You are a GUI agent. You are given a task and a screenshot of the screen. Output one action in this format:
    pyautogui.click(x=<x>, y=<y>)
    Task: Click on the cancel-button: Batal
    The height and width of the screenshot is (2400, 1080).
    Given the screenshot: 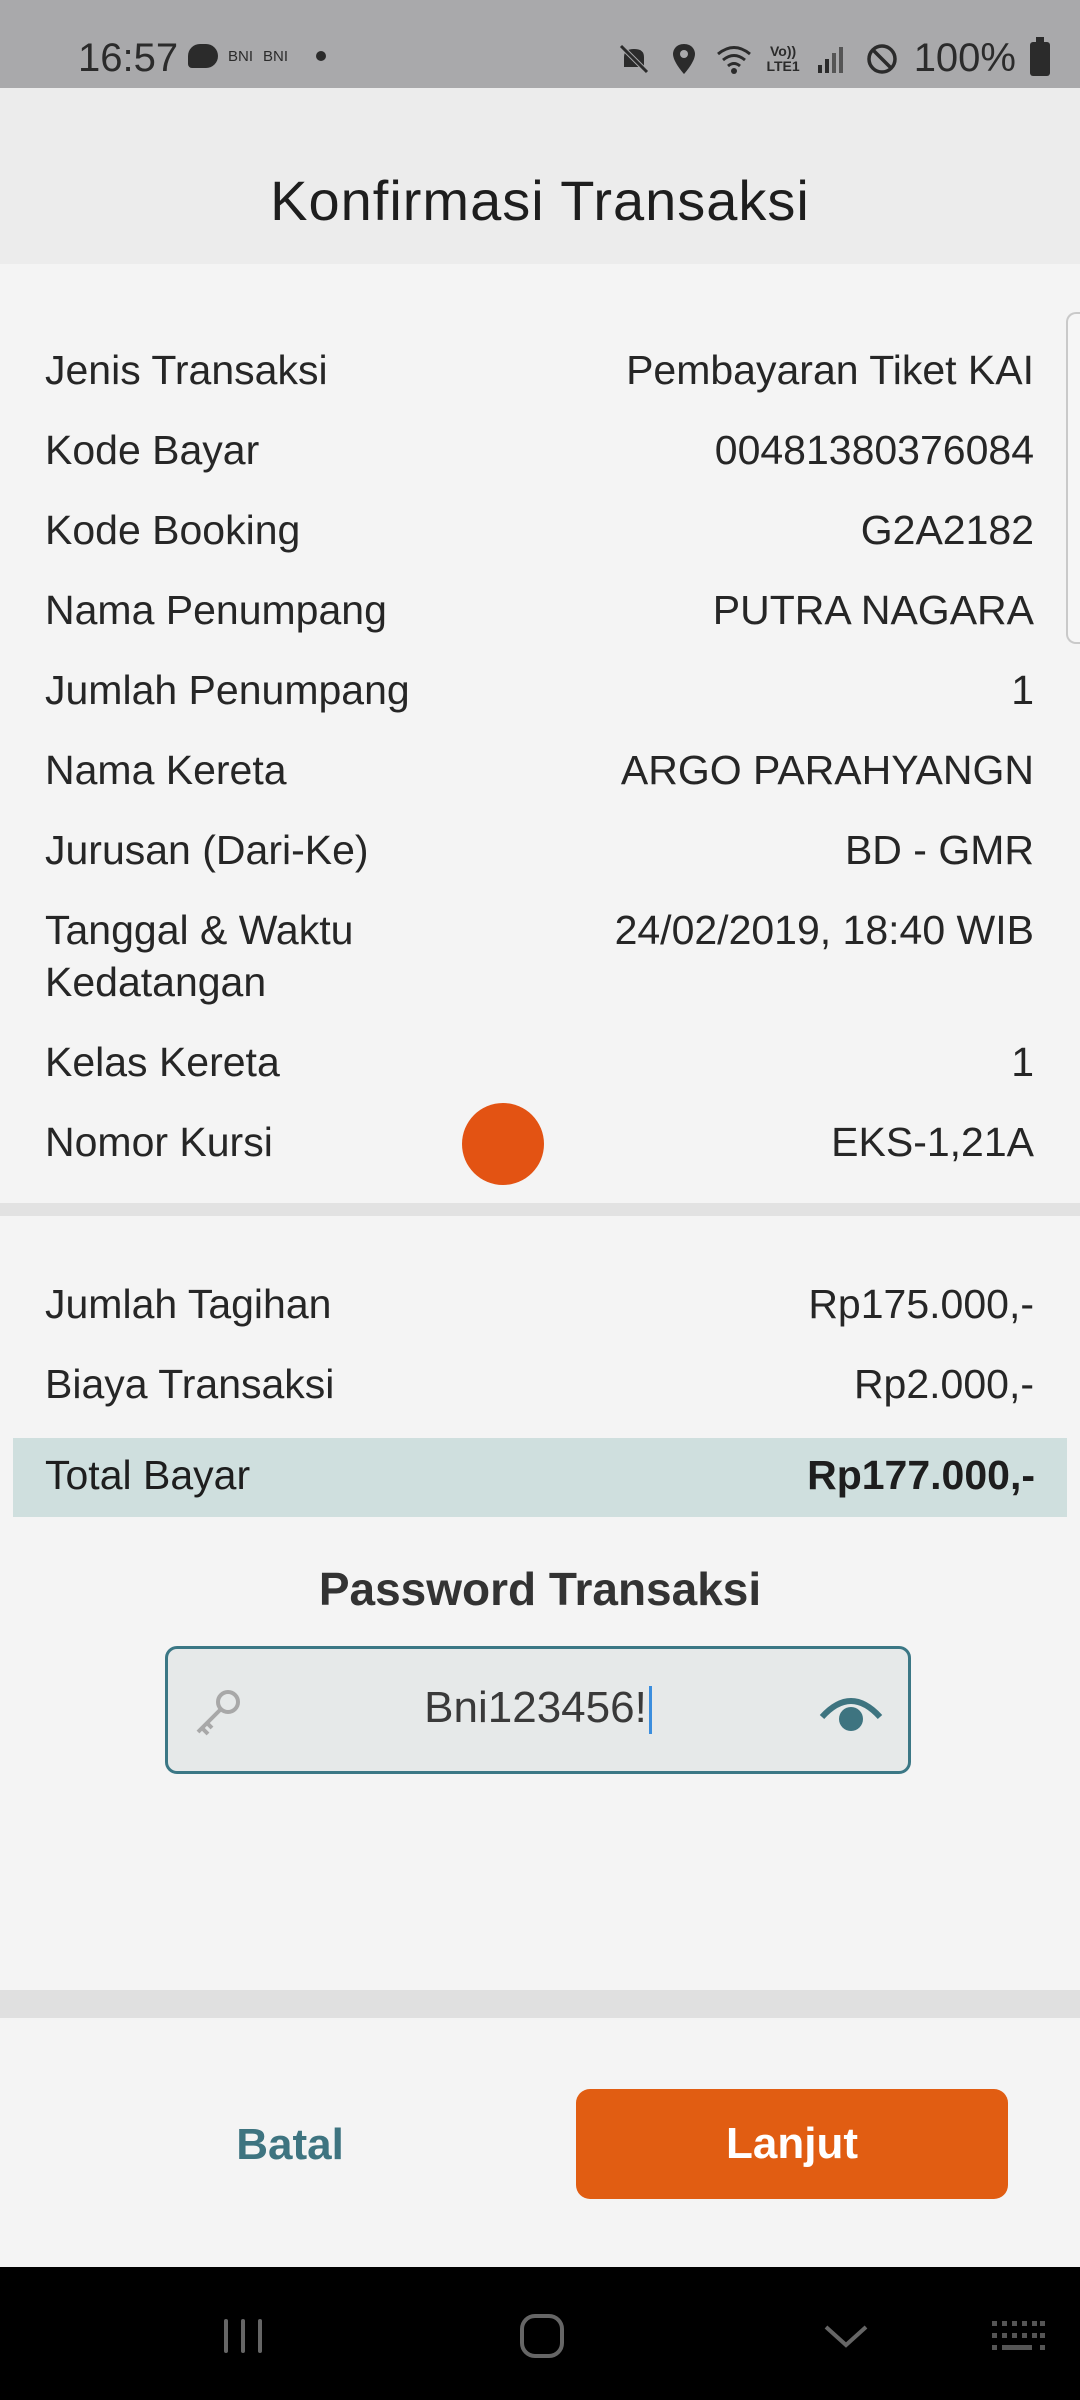 What is the action you would take?
    pyautogui.click(x=290, y=2145)
    